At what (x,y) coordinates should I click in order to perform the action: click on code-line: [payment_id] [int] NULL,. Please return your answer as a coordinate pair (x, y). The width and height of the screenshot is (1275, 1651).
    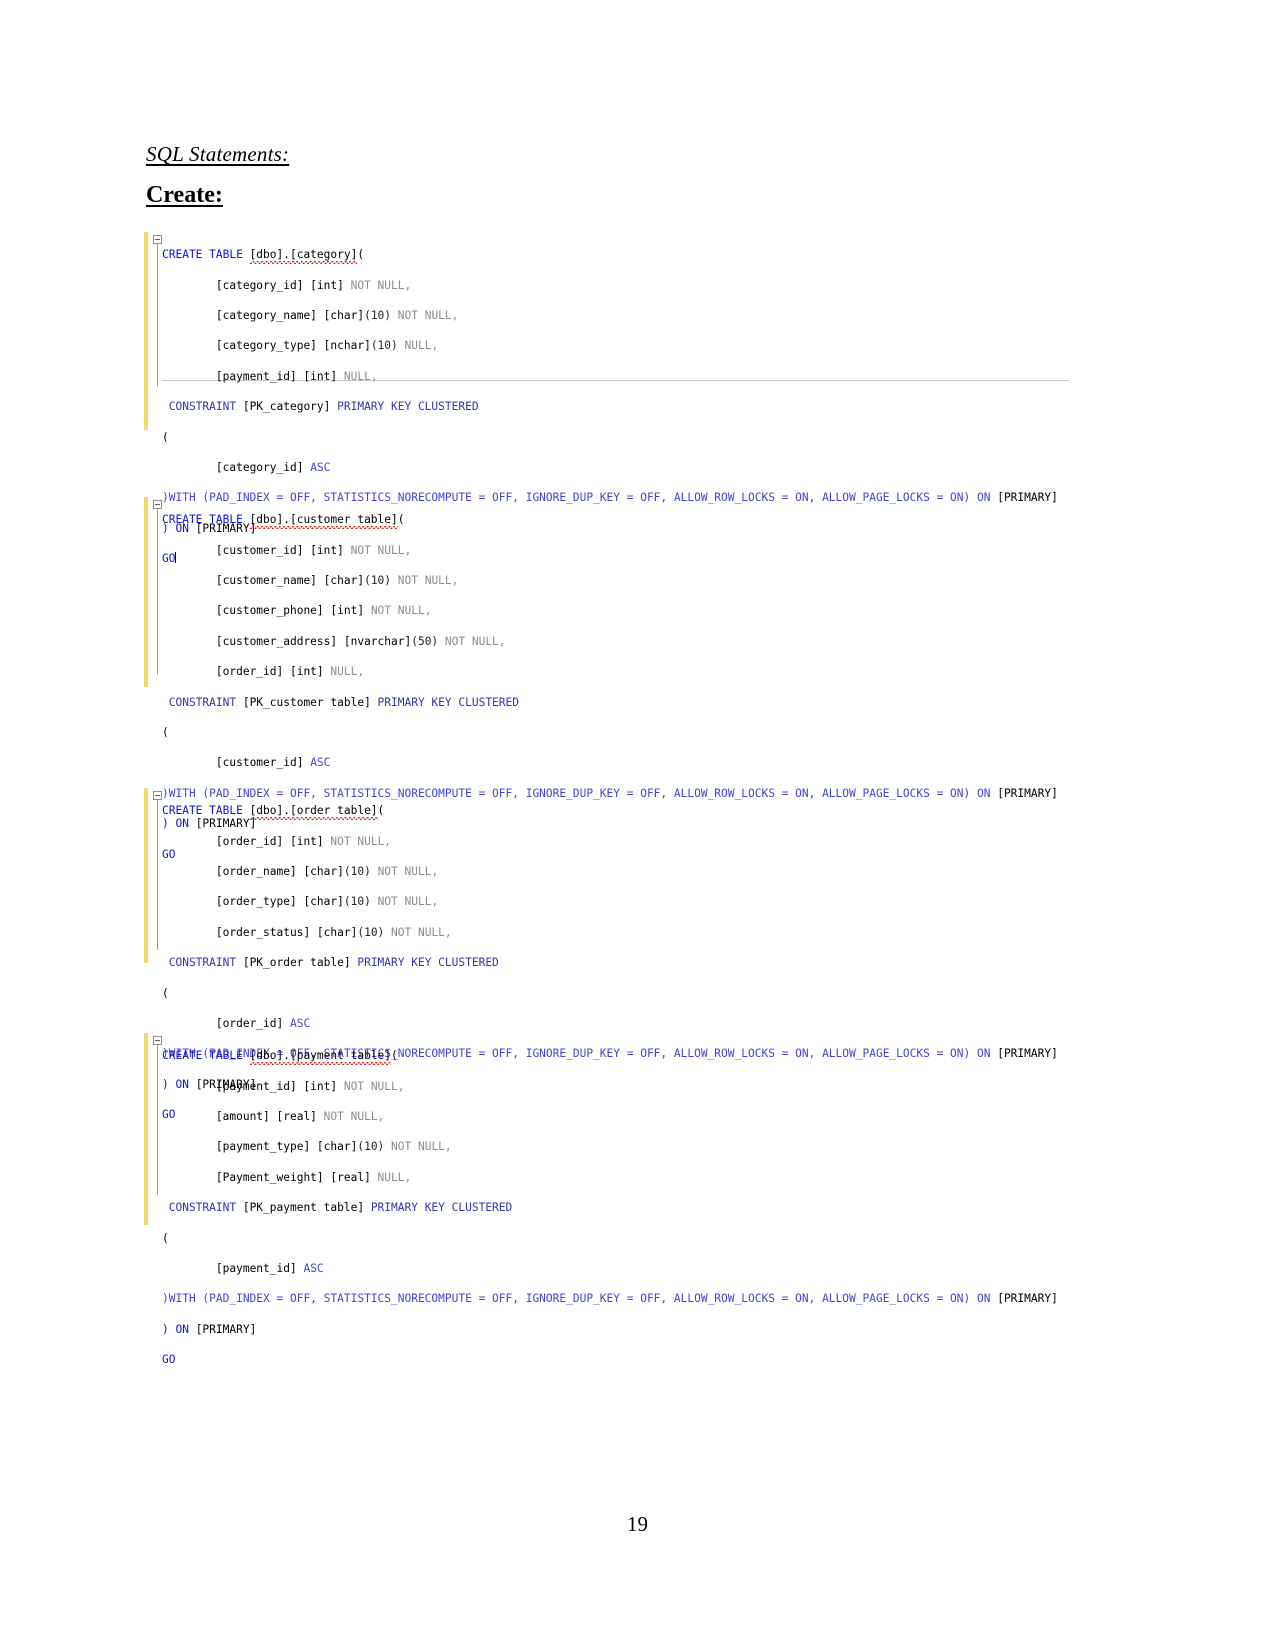
    Looking at the image, I should click on (270, 376).